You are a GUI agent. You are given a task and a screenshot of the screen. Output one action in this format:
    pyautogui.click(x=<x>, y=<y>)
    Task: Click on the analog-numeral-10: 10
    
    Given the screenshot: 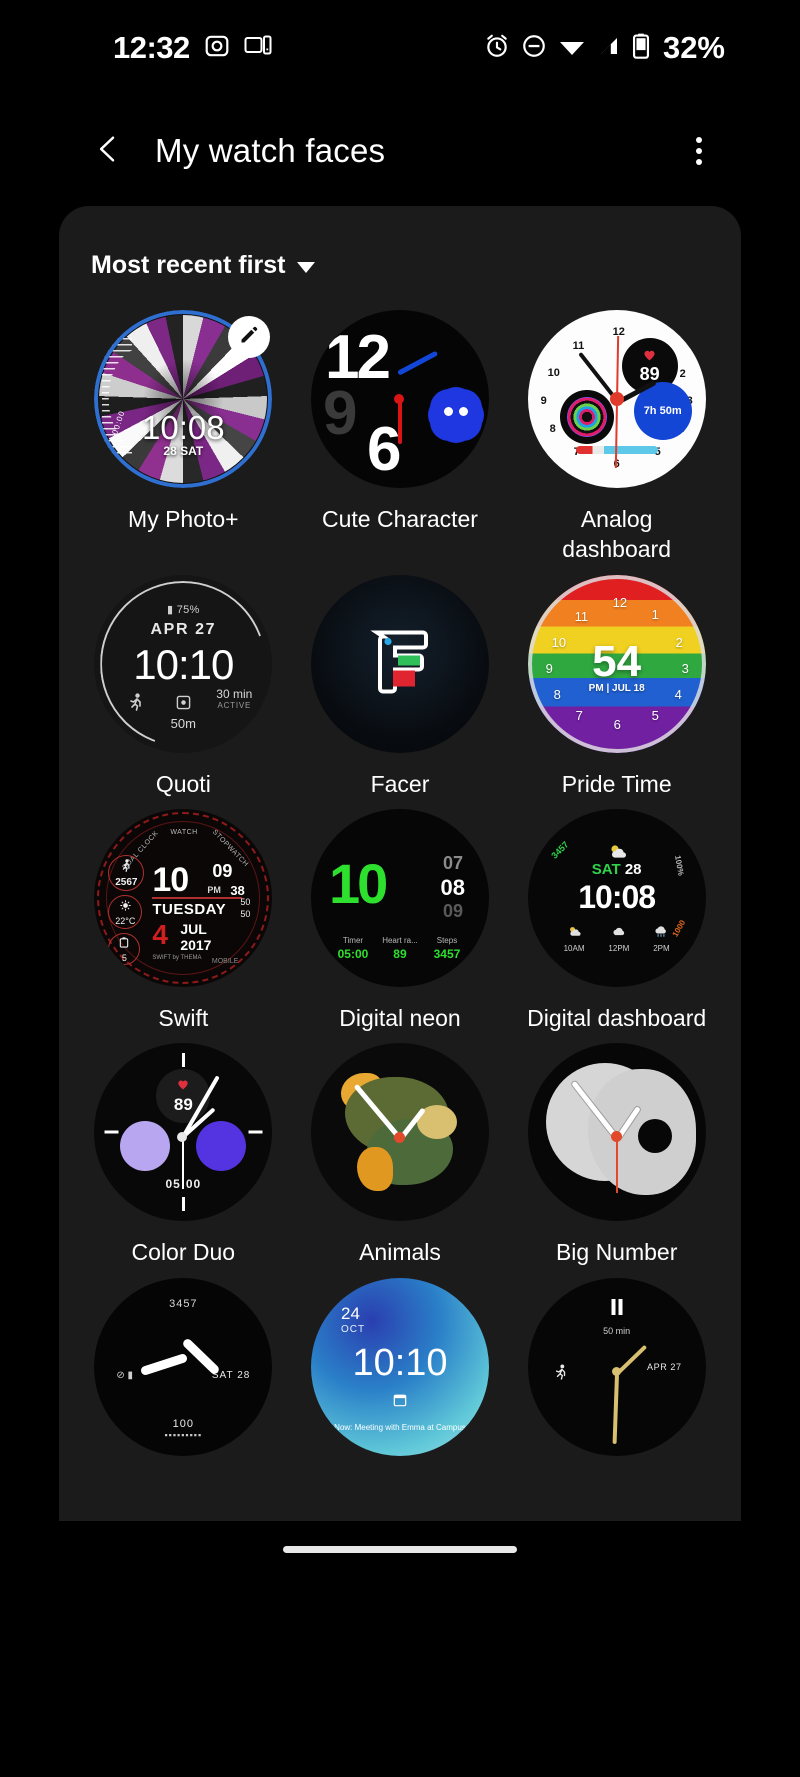 What is the action you would take?
    pyautogui.click(x=553, y=373)
    